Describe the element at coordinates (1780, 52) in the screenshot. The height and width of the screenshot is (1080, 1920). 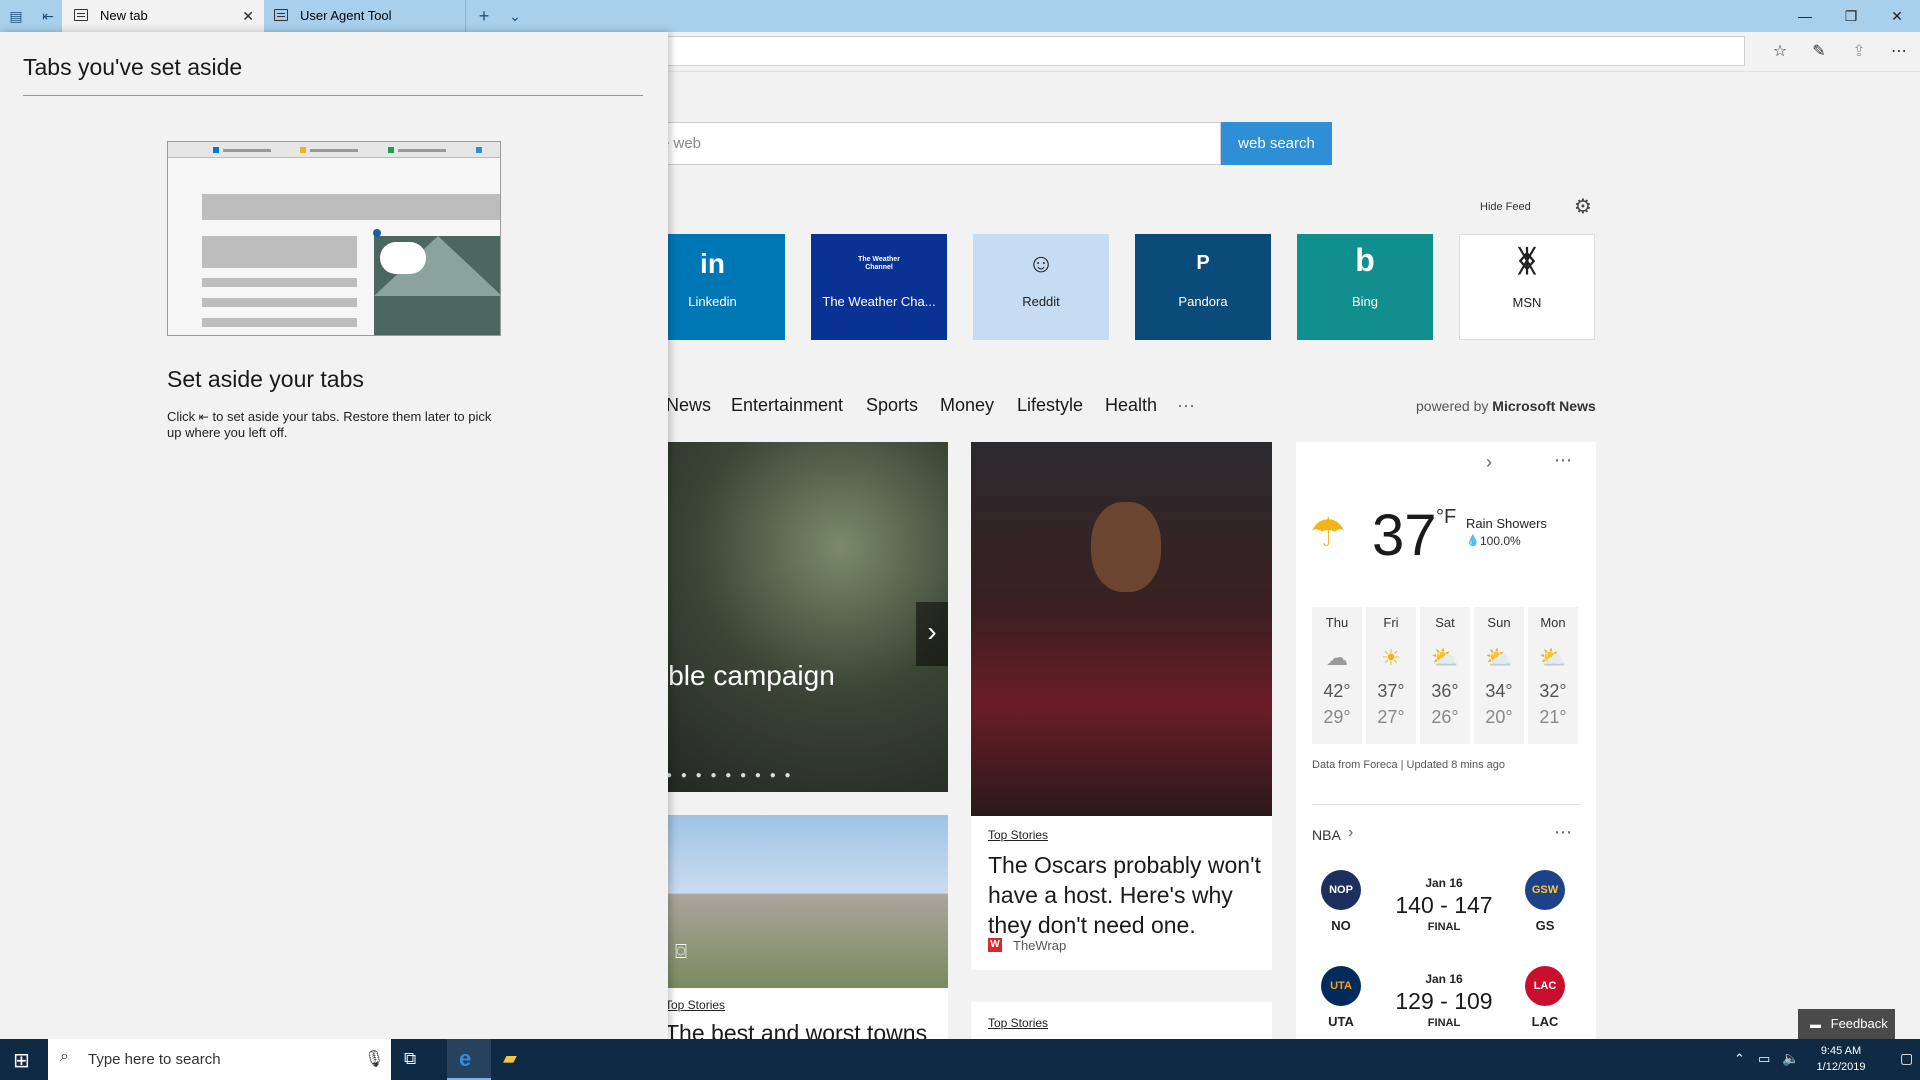
I see `favorites-icon: ☆` at that location.